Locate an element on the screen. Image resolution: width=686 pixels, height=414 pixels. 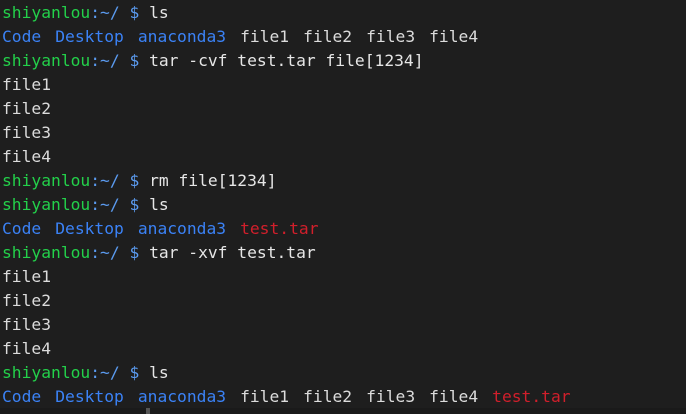
command-line: shiyanlou:~/ $ tar -xvf test.tar is located at coordinates (343, 253).